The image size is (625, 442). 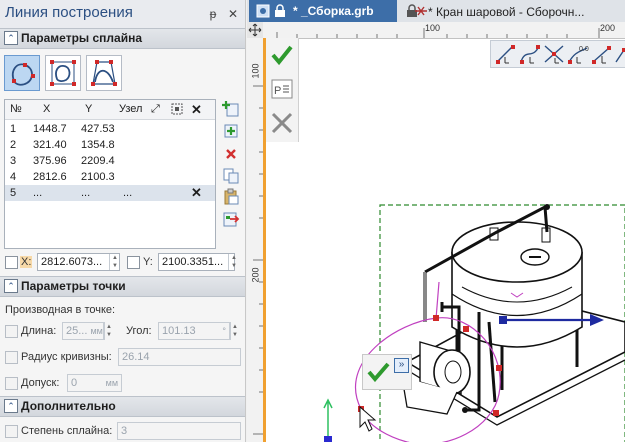 I want to click on copy-node-button, so click(x=231, y=176).